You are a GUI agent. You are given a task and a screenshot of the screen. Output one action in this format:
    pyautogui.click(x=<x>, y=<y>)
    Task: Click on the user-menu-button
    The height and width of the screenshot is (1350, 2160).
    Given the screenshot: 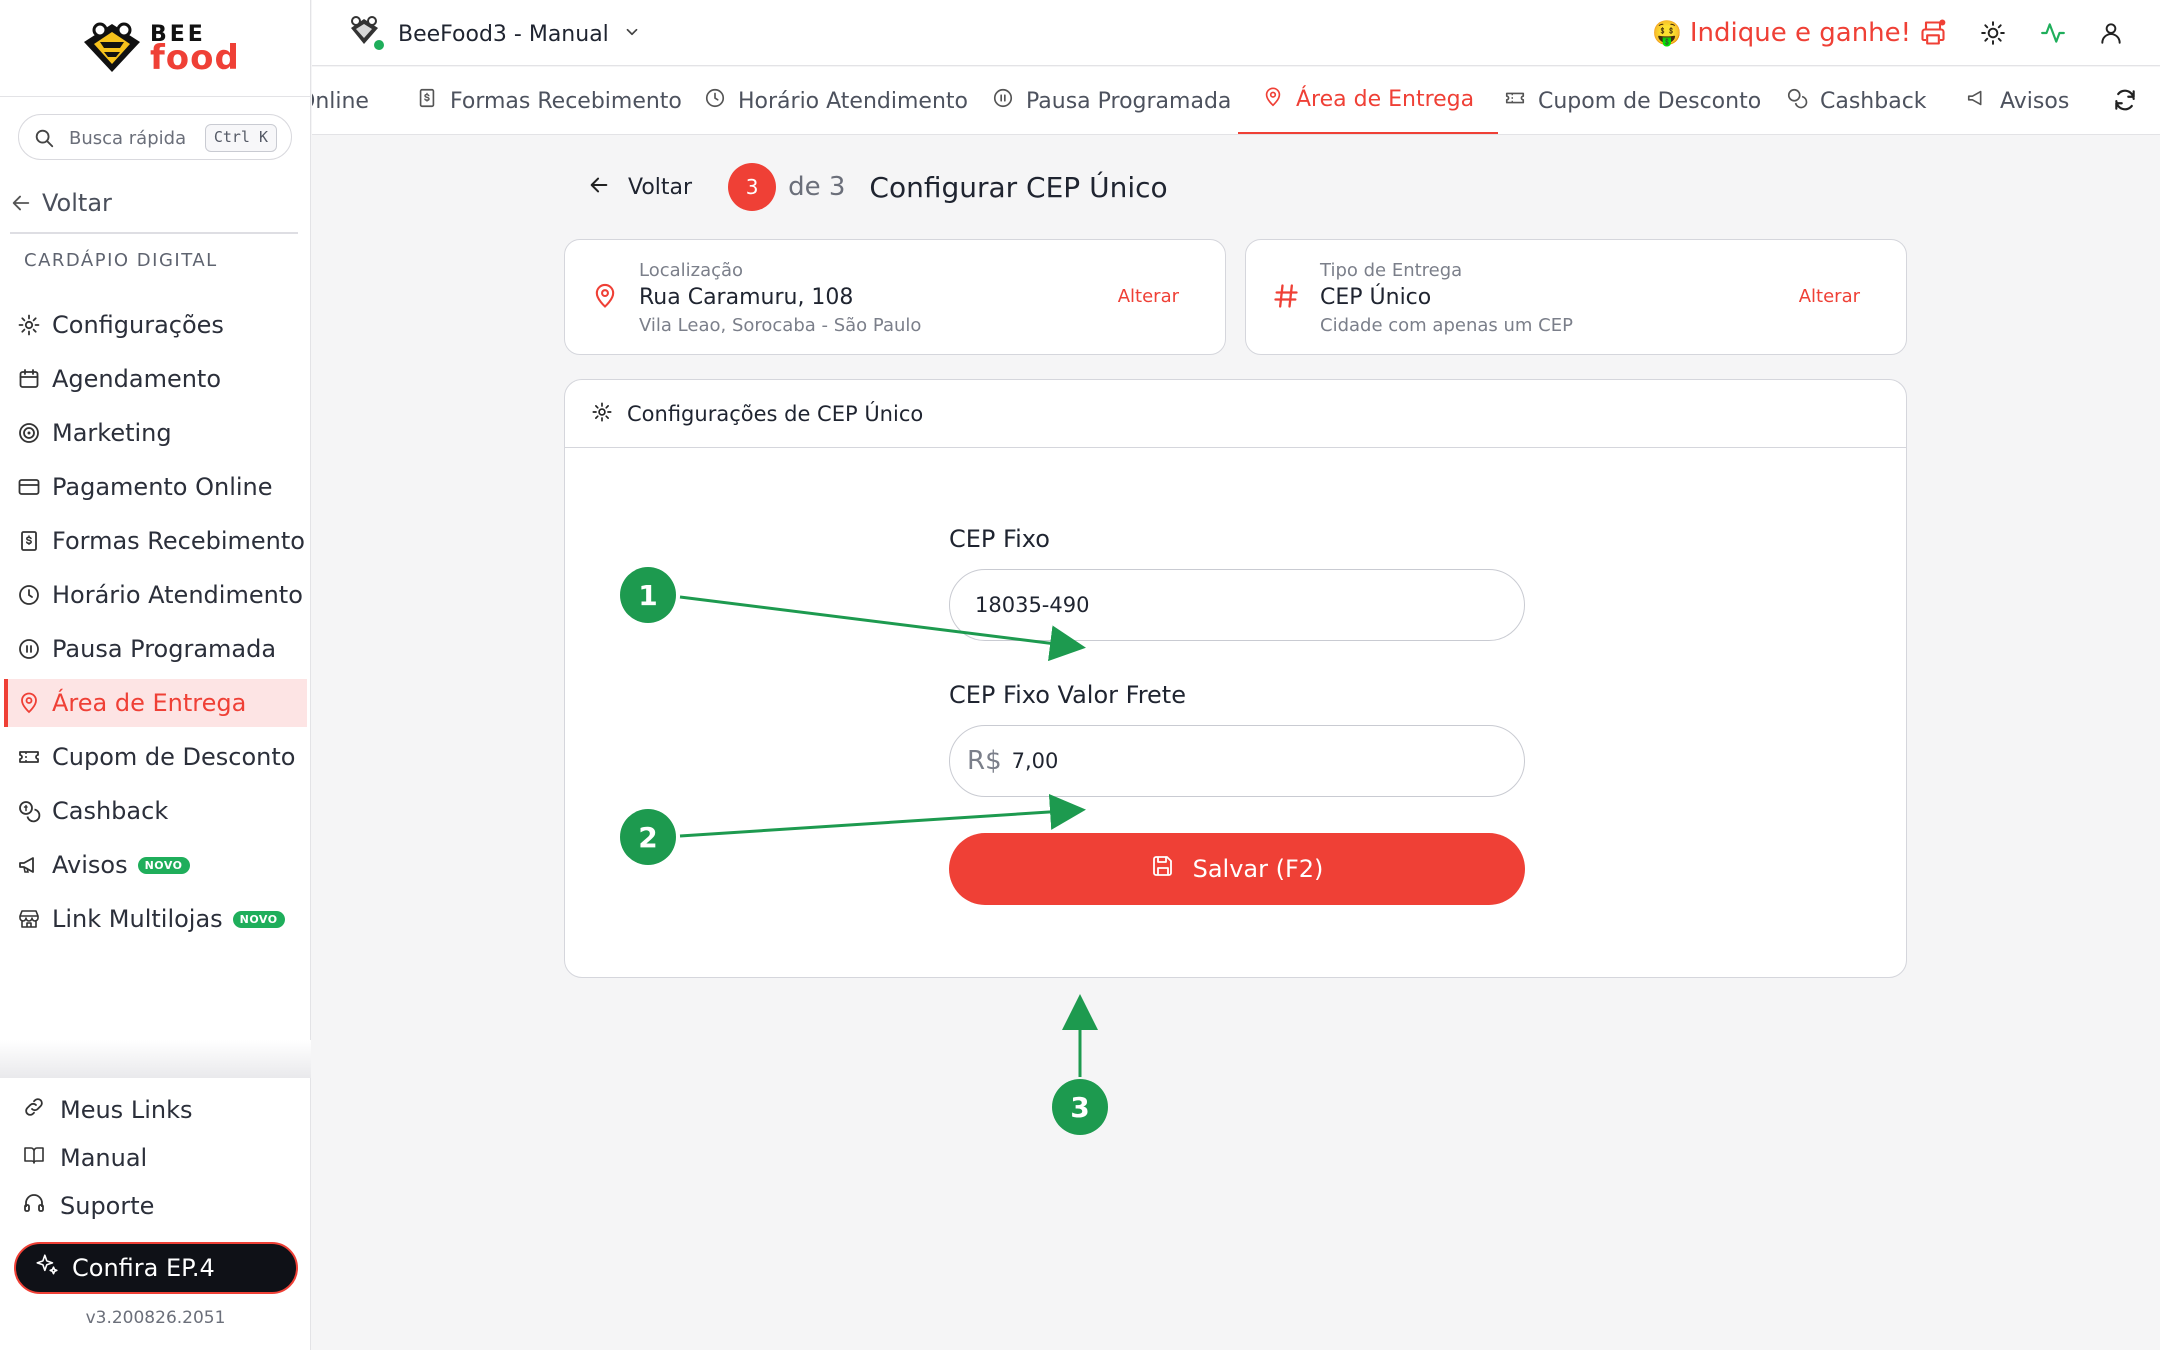 What is the action you would take?
    pyautogui.click(x=2111, y=33)
    